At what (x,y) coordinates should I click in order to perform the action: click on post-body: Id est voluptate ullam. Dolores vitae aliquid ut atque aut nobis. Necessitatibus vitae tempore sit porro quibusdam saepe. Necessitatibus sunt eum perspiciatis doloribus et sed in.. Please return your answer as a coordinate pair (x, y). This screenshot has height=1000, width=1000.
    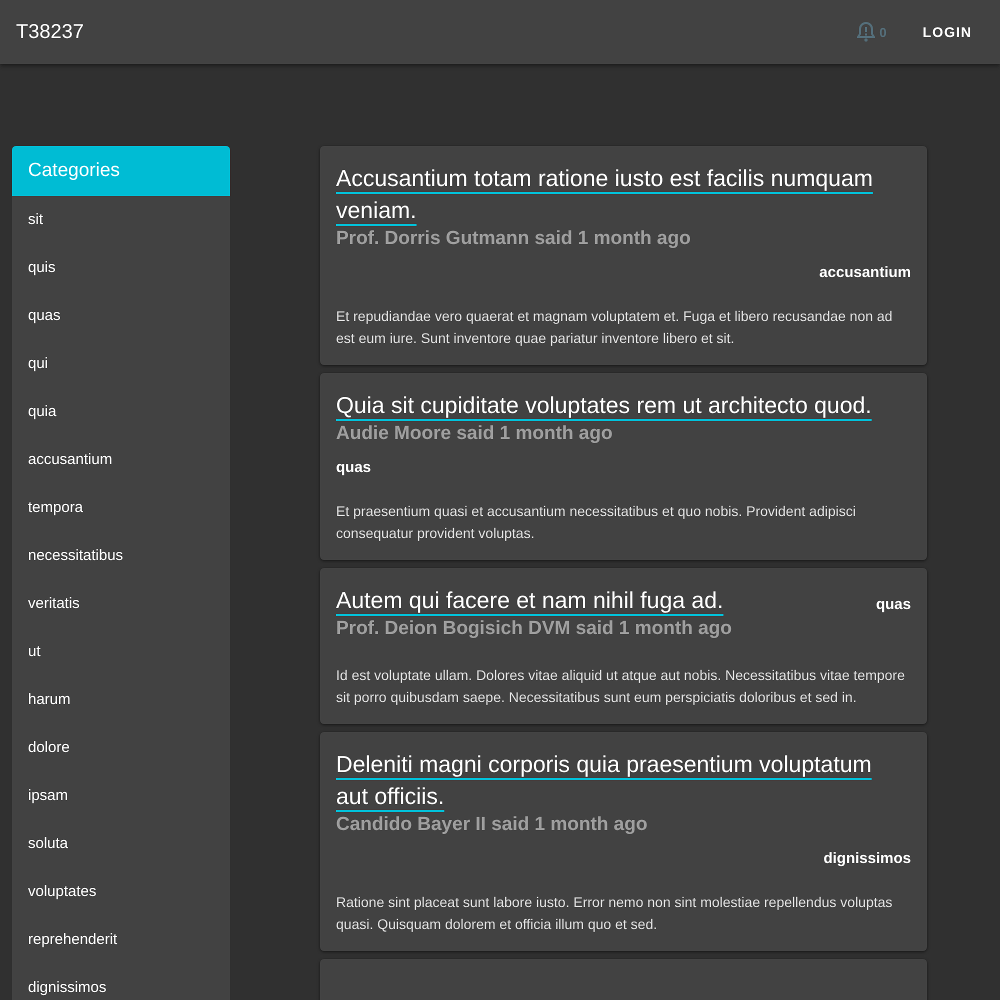
    Looking at the image, I should click on (621, 686).